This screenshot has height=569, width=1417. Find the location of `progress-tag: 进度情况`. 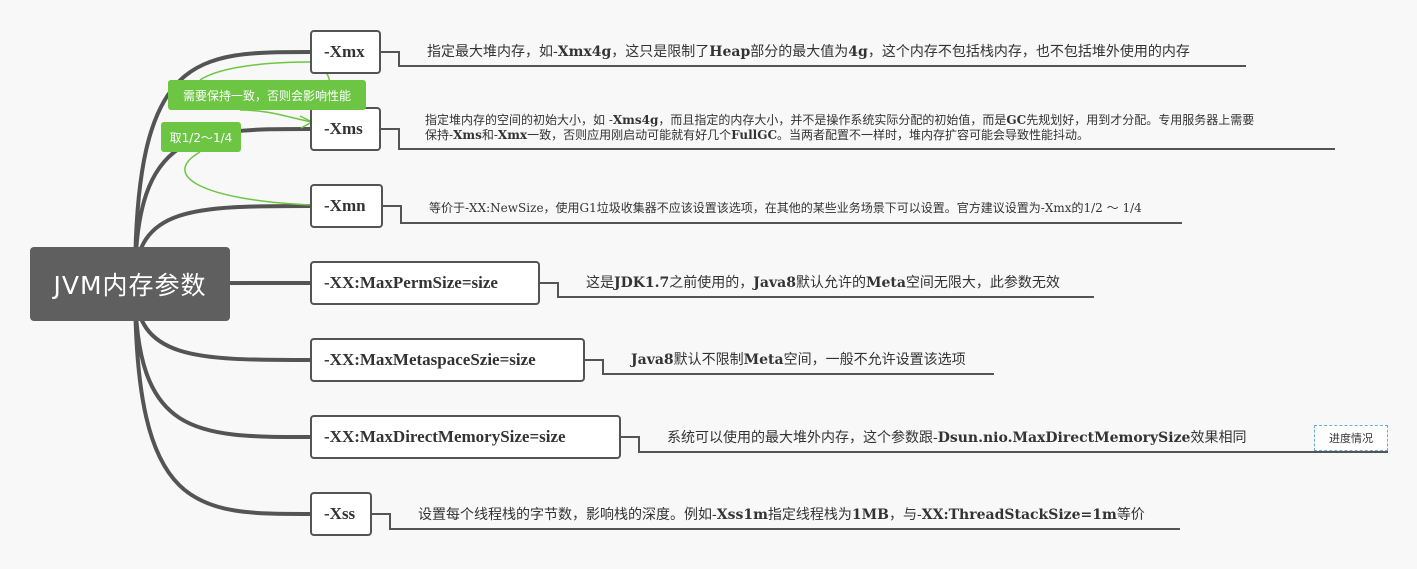

progress-tag: 进度情况 is located at coordinates (1351, 438).